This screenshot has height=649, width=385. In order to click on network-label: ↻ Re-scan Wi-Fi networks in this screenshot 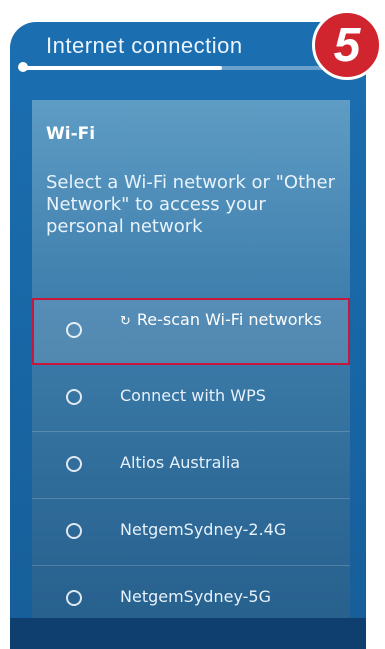, I will do `click(221, 319)`.